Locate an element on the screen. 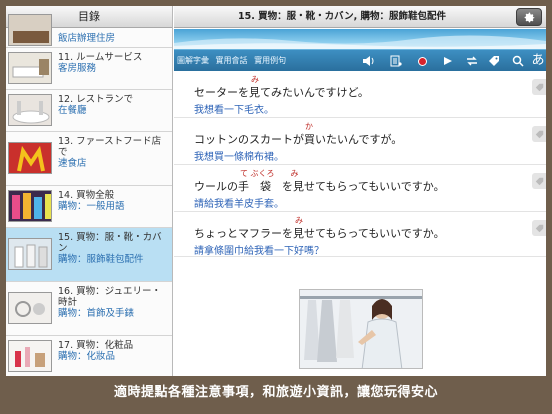 Image resolution: width=552 pixels, height=414 pixels. sidebar-item-subtitle: 客房服務 is located at coordinates (77, 68).